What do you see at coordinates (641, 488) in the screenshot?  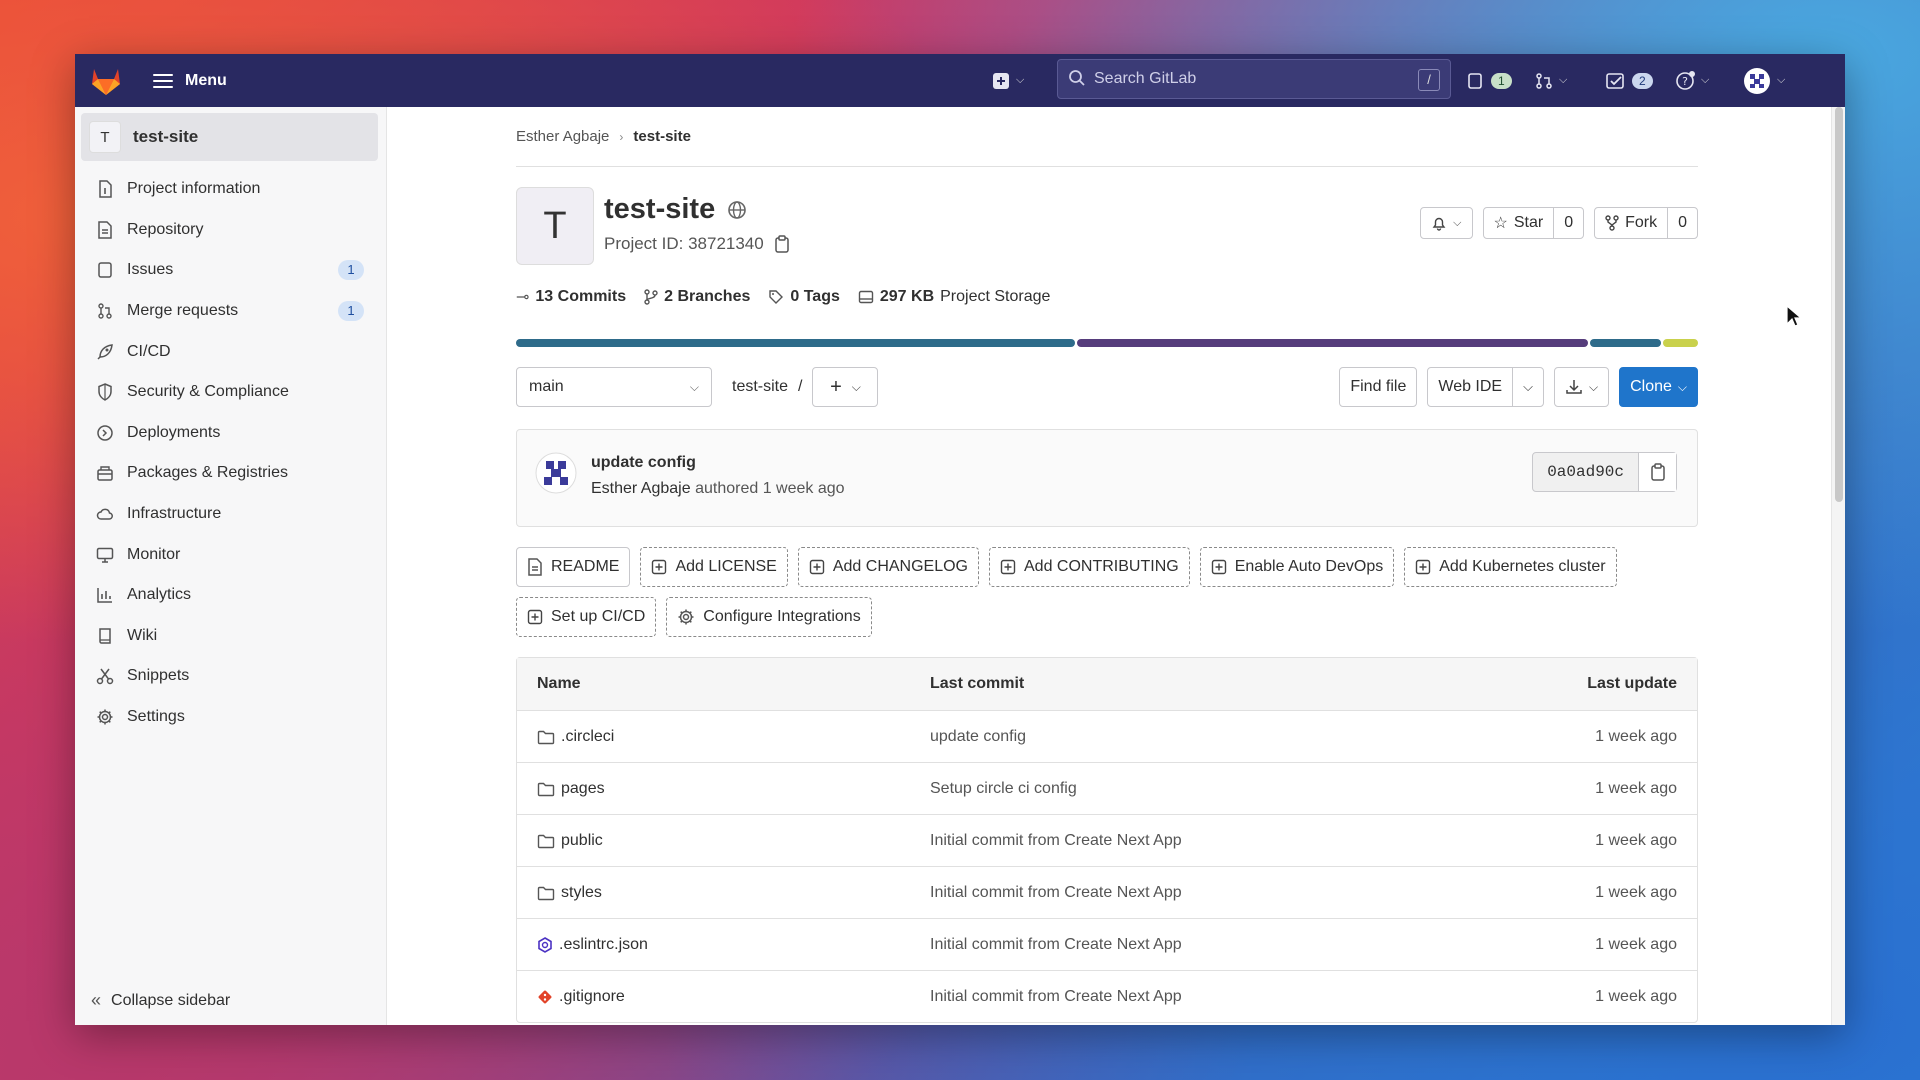 I see `commit-author: Esther Agbaje` at bounding box center [641, 488].